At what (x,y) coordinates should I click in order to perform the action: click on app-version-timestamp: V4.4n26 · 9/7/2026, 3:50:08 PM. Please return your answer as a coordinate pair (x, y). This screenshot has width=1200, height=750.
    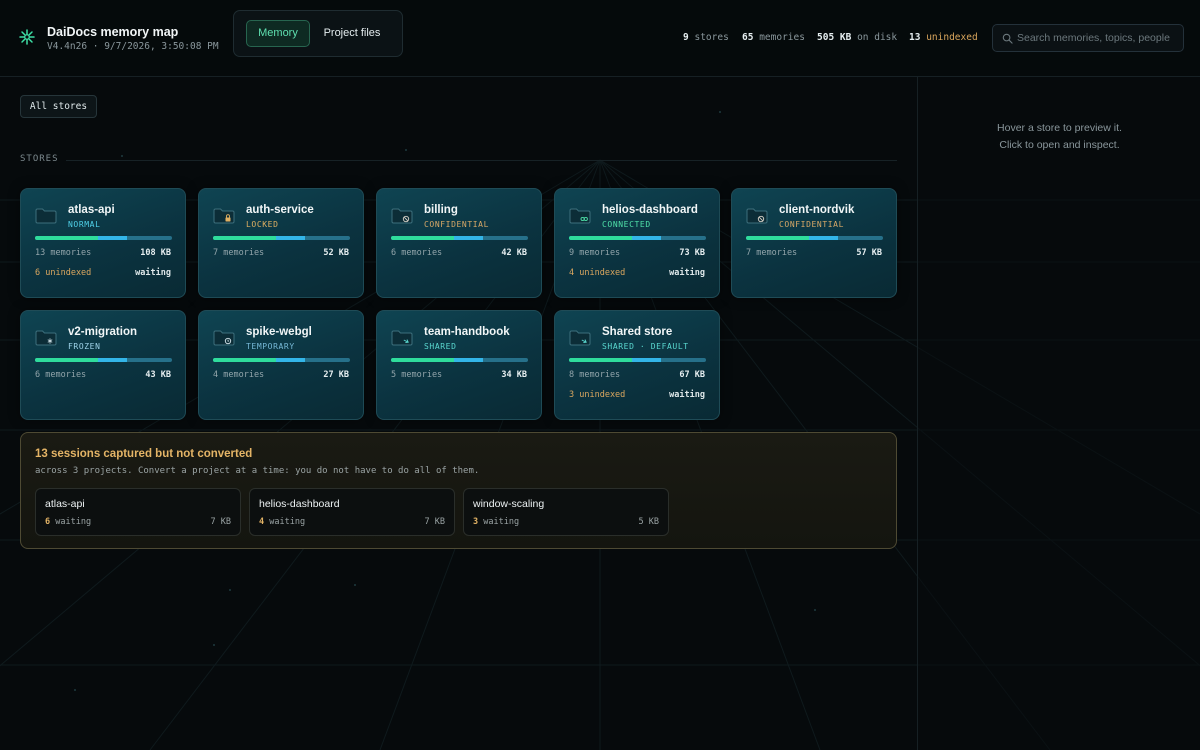
    Looking at the image, I should click on (133, 46).